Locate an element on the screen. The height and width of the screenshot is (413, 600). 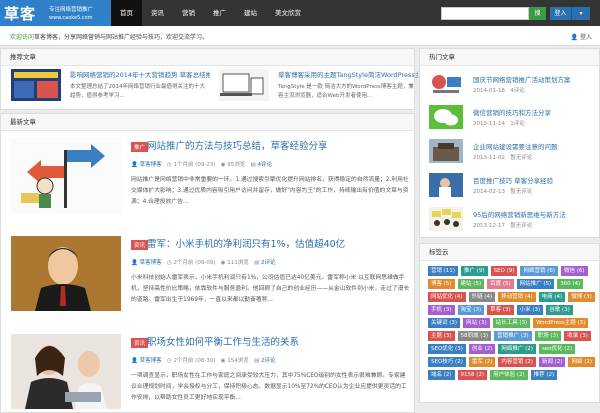
tag-item: 移动营销 (4) is located at coordinates (517, 297).